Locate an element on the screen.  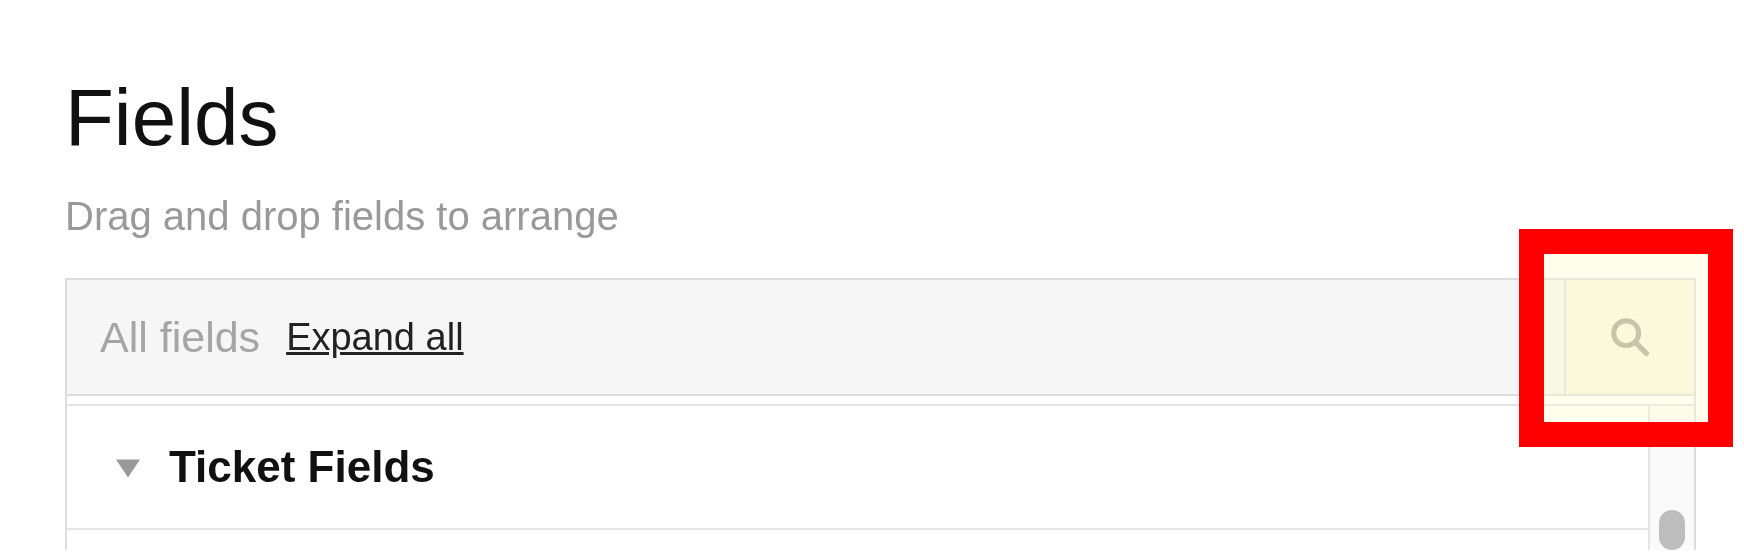
group-label: Ticket Fields is located at coordinates (302, 467).